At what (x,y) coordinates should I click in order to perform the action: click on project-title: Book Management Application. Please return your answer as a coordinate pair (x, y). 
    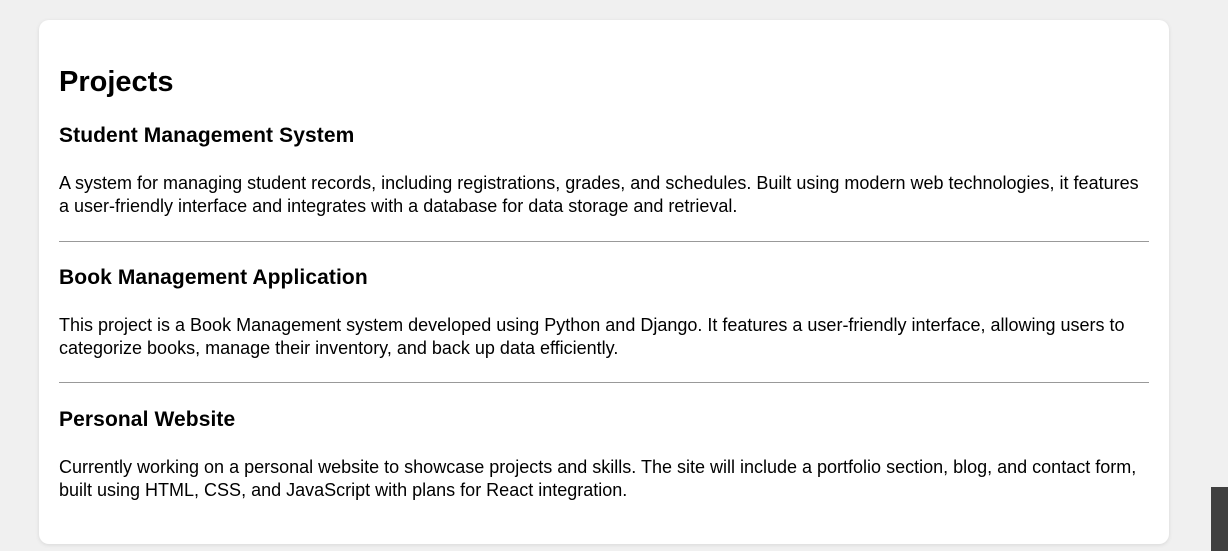
    Looking at the image, I should click on (213, 277).